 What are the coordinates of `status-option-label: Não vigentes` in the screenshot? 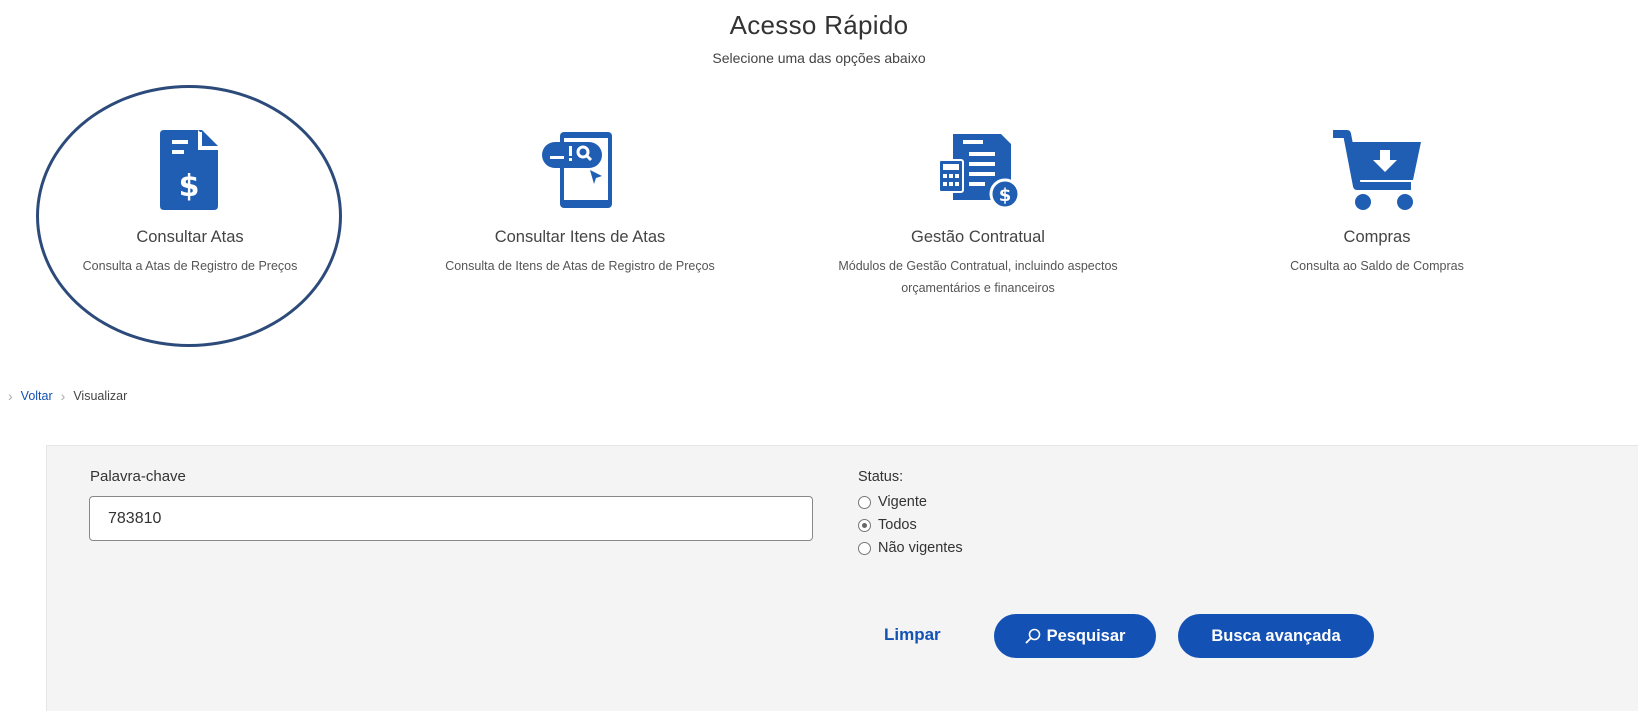 It's located at (920, 548).